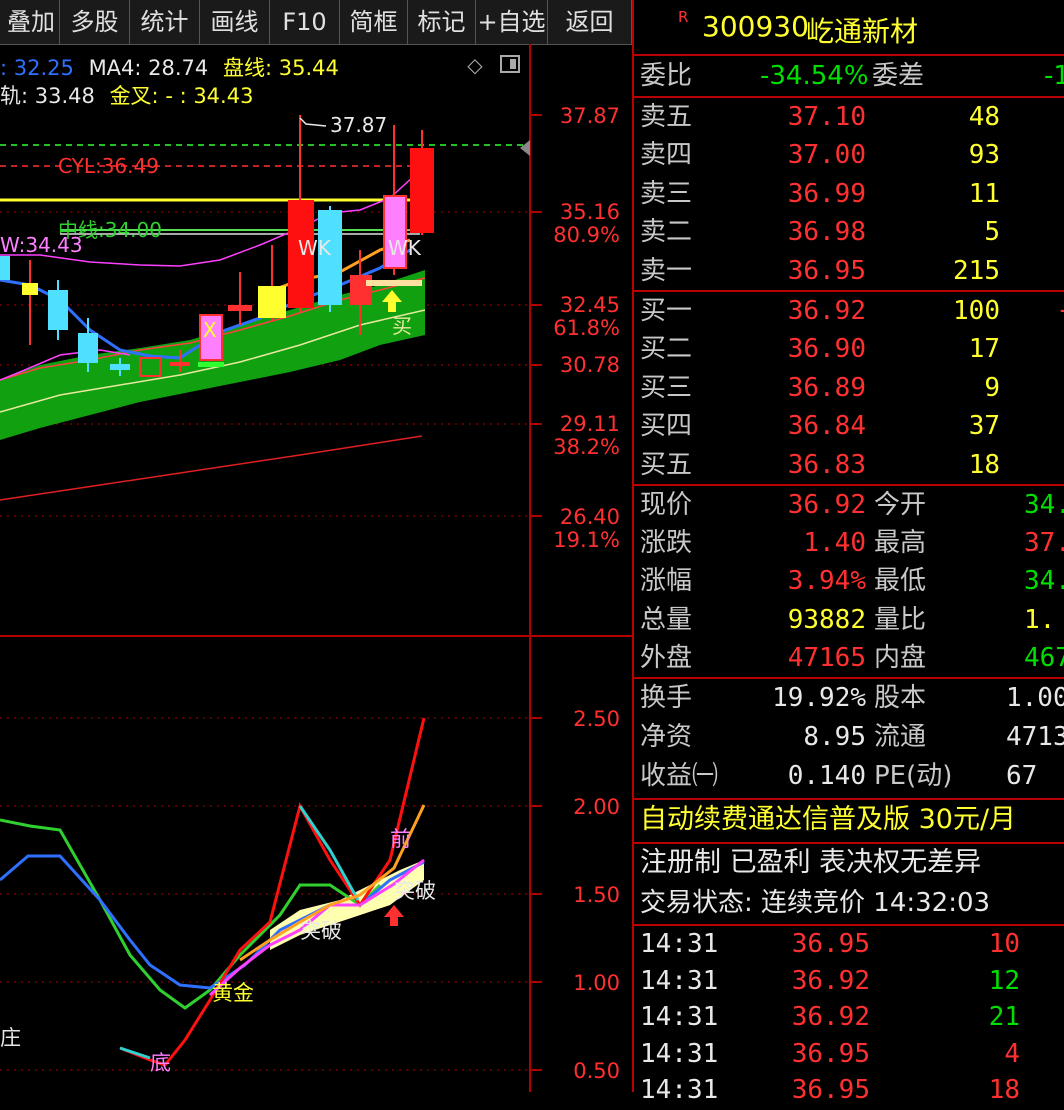 The image size is (1064, 1110). I want to click on finance-row: 收益㈠ 0.140 PE(动) 67, so click(849, 776).